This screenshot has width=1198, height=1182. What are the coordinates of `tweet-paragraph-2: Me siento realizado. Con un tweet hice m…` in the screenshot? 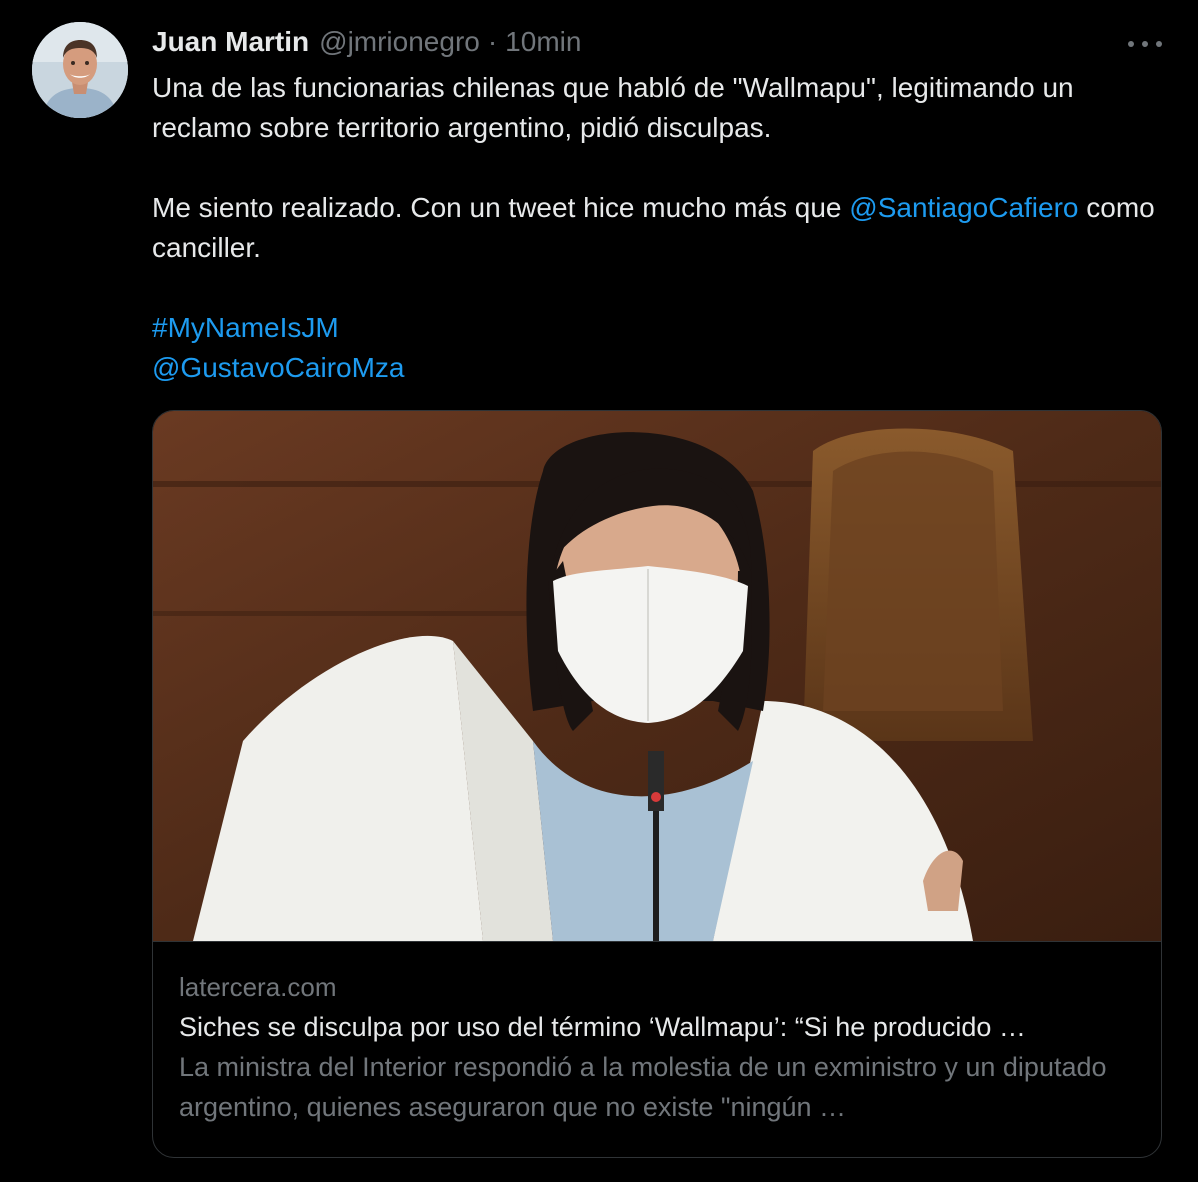 It's located at (657, 228).